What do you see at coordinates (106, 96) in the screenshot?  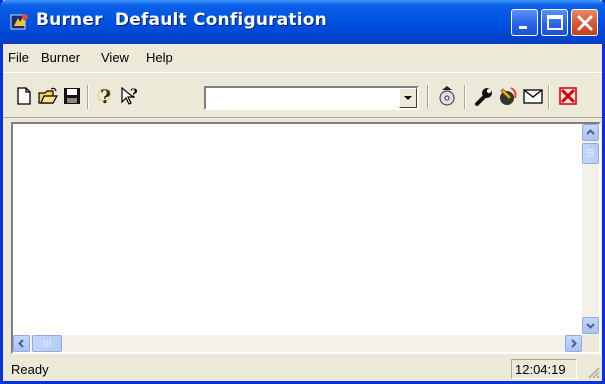 I see `help-question-icon: ?` at bounding box center [106, 96].